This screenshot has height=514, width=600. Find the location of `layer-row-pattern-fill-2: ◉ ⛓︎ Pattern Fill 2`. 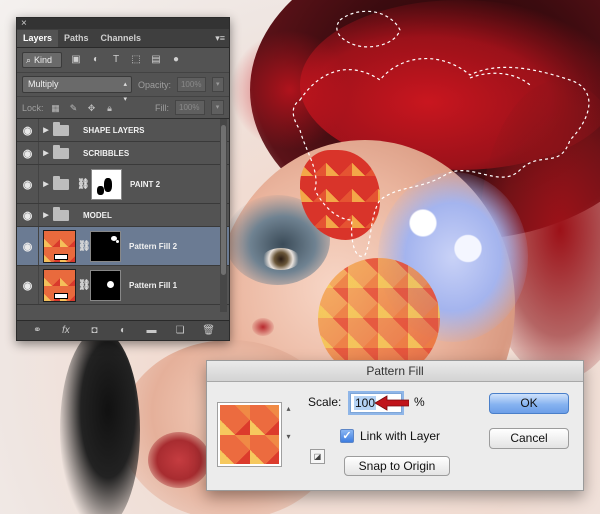

layer-row-pattern-fill-2: ◉ ⛓︎ Pattern Fill 2 is located at coordinates (123, 246).